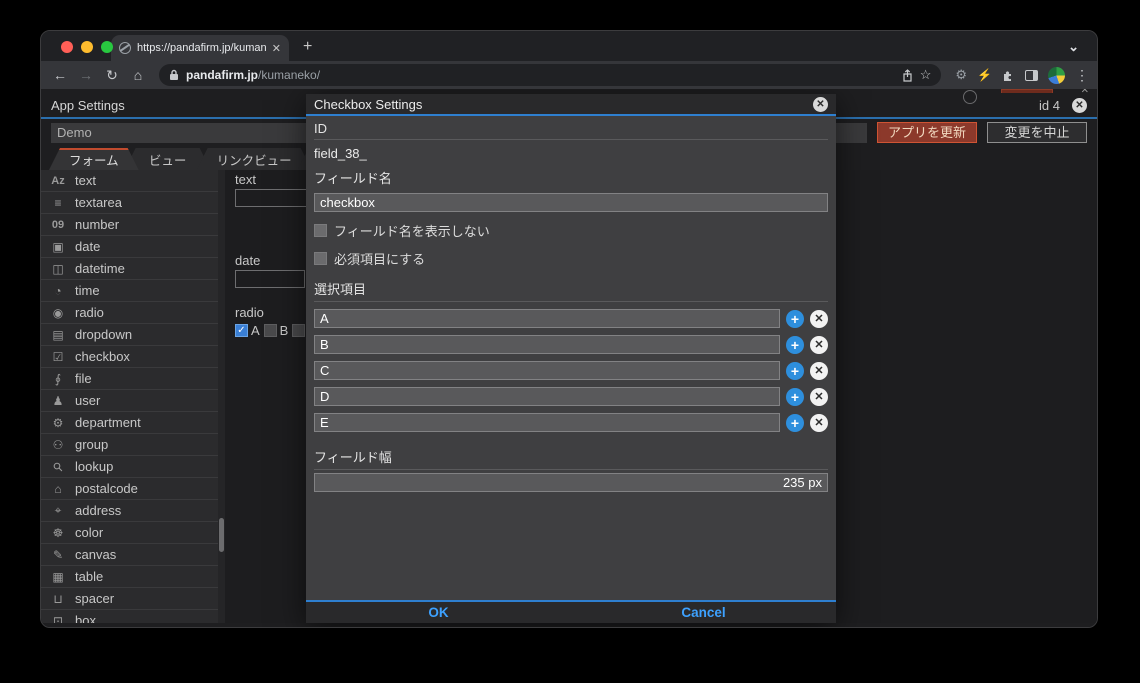 This screenshot has width=1140, height=683. Describe the element at coordinates (129, 616) in the screenshot. I see `sidebar-item-box: ⊡ box` at that location.